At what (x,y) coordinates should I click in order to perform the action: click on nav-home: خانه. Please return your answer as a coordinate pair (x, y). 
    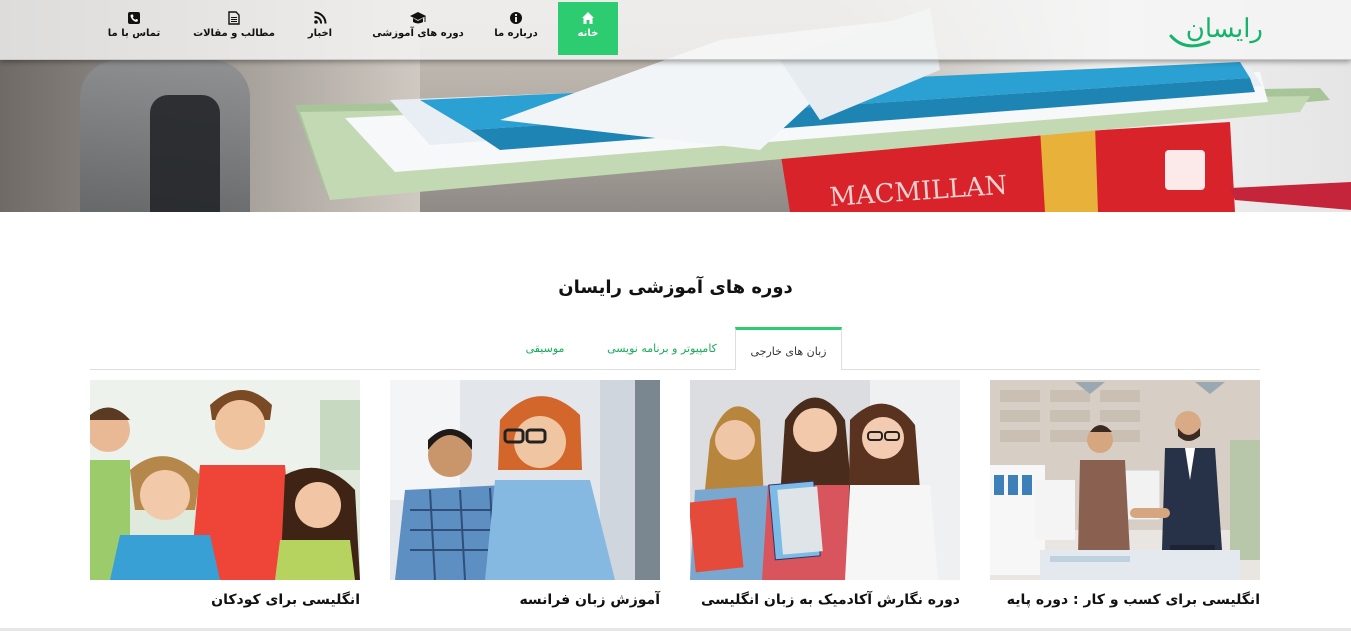
    Looking at the image, I should click on (588, 28).